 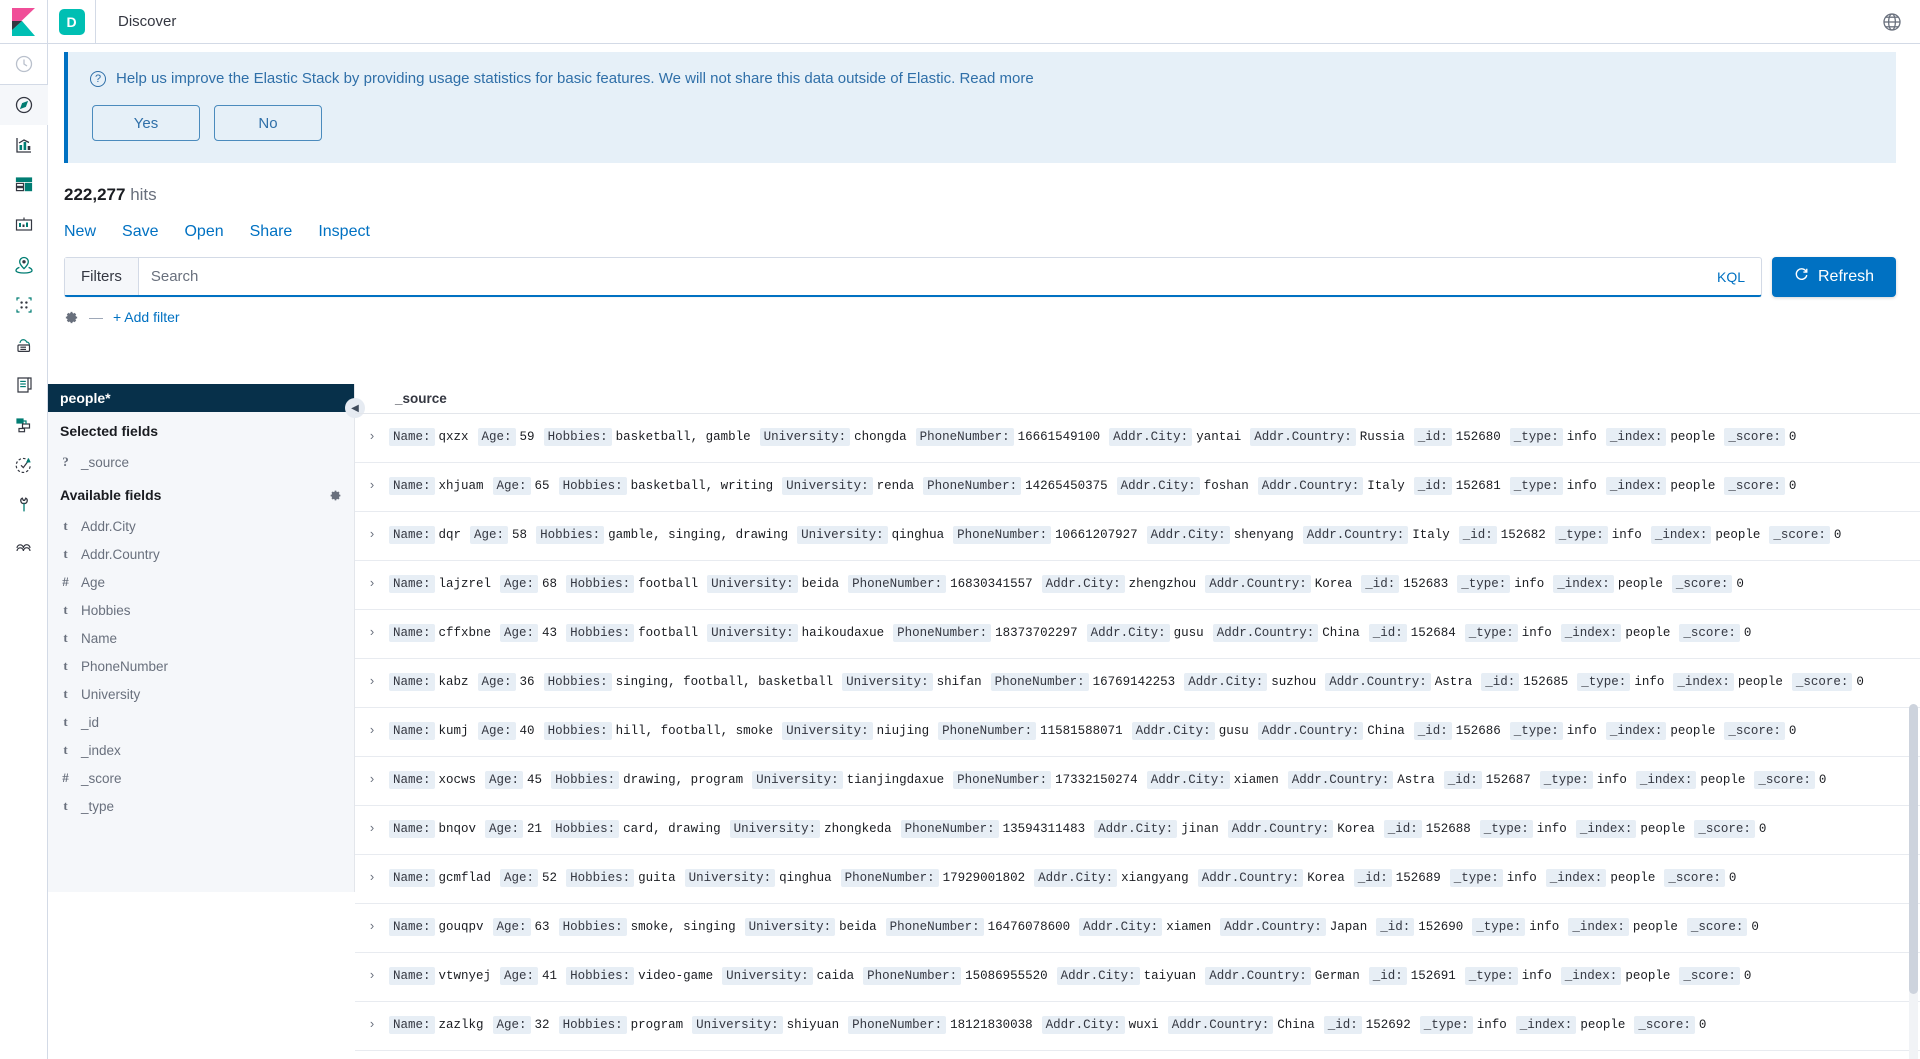 I want to click on index-pattern-selector: people*, so click(x=201, y=398).